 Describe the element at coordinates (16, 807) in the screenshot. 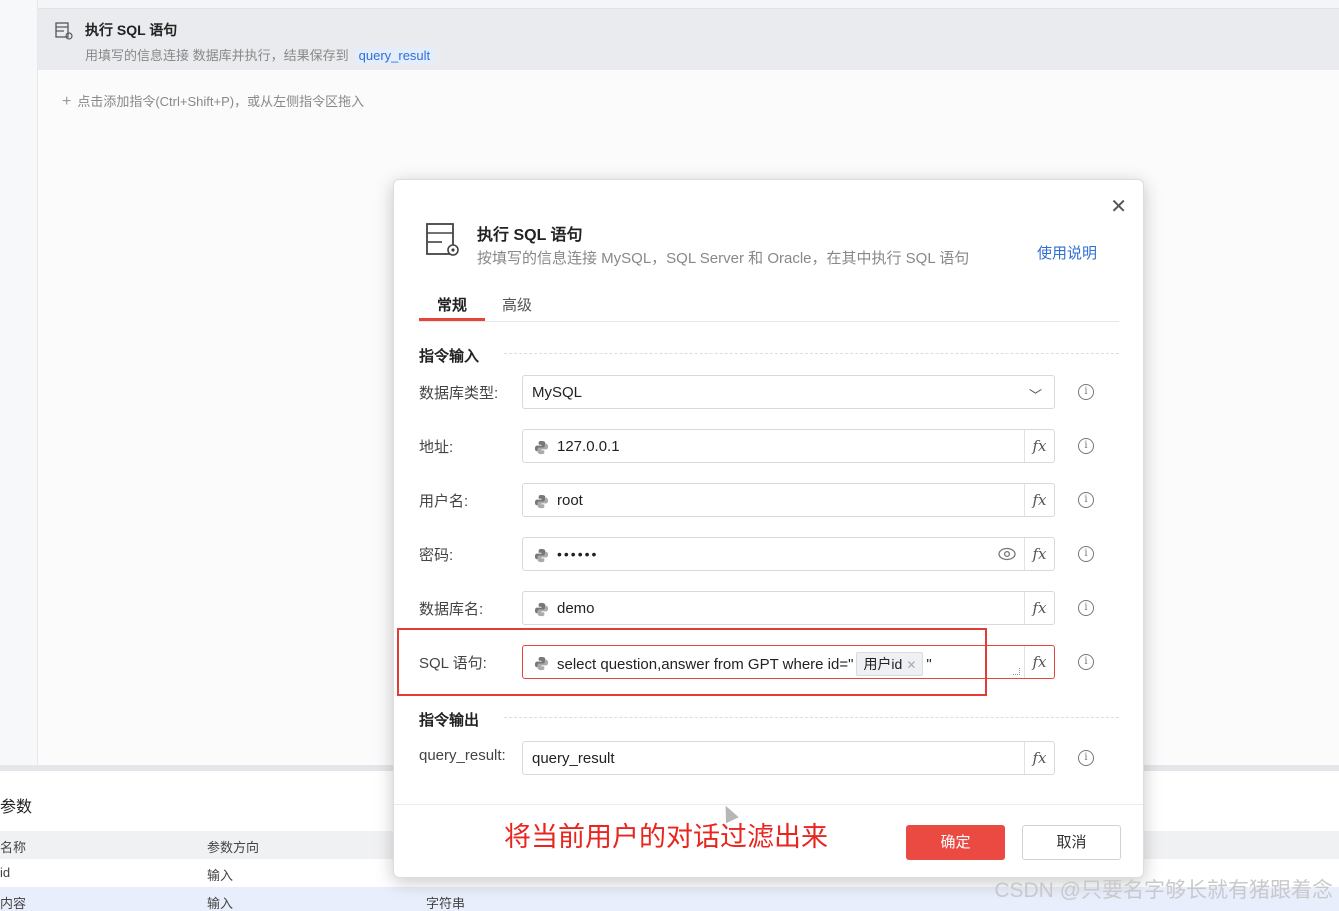

I see `params-title: 参数` at that location.